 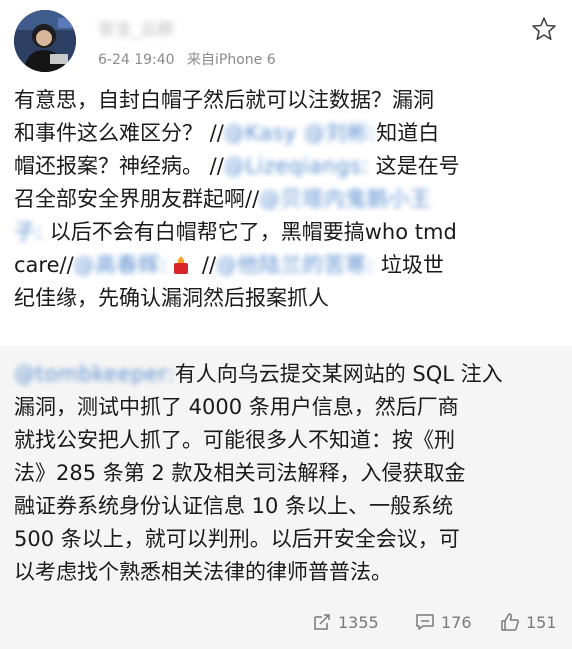 What do you see at coordinates (28, 232) in the screenshot?
I see `mention-link: 子:` at bounding box center [28, 232].